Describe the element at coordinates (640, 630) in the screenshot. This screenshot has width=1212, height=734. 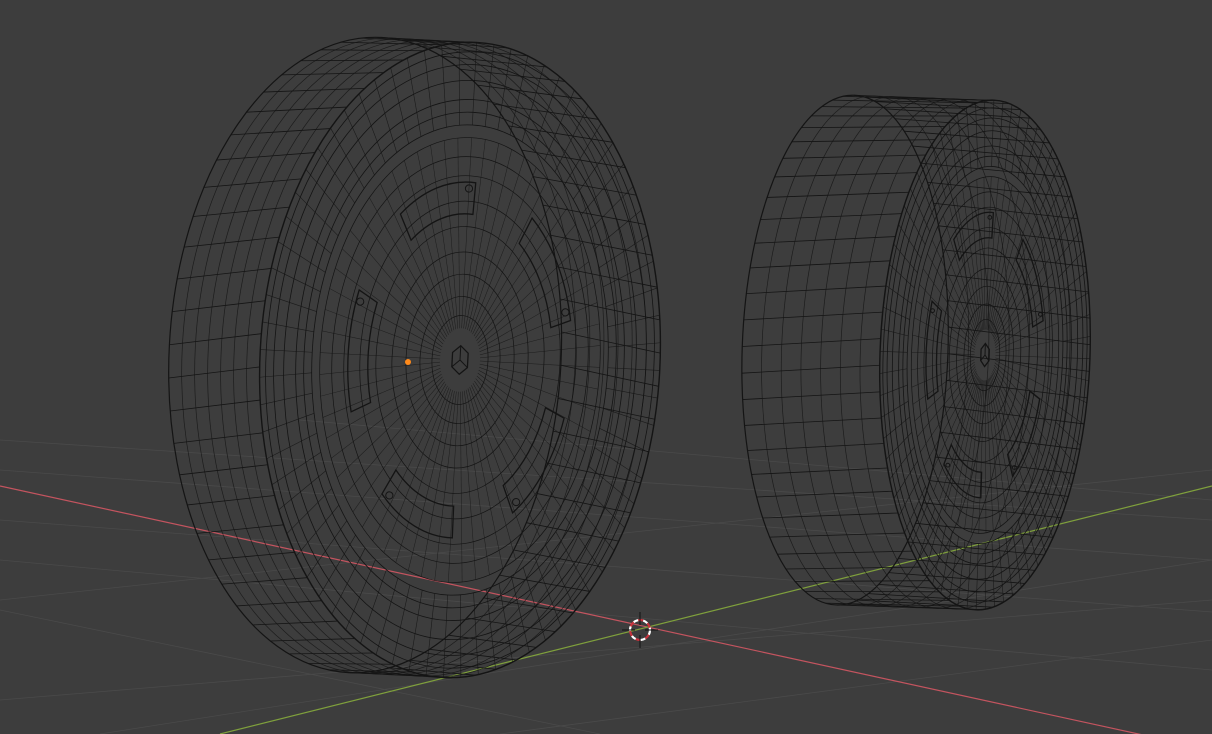
I see `3d-cursor-icon` at that location.